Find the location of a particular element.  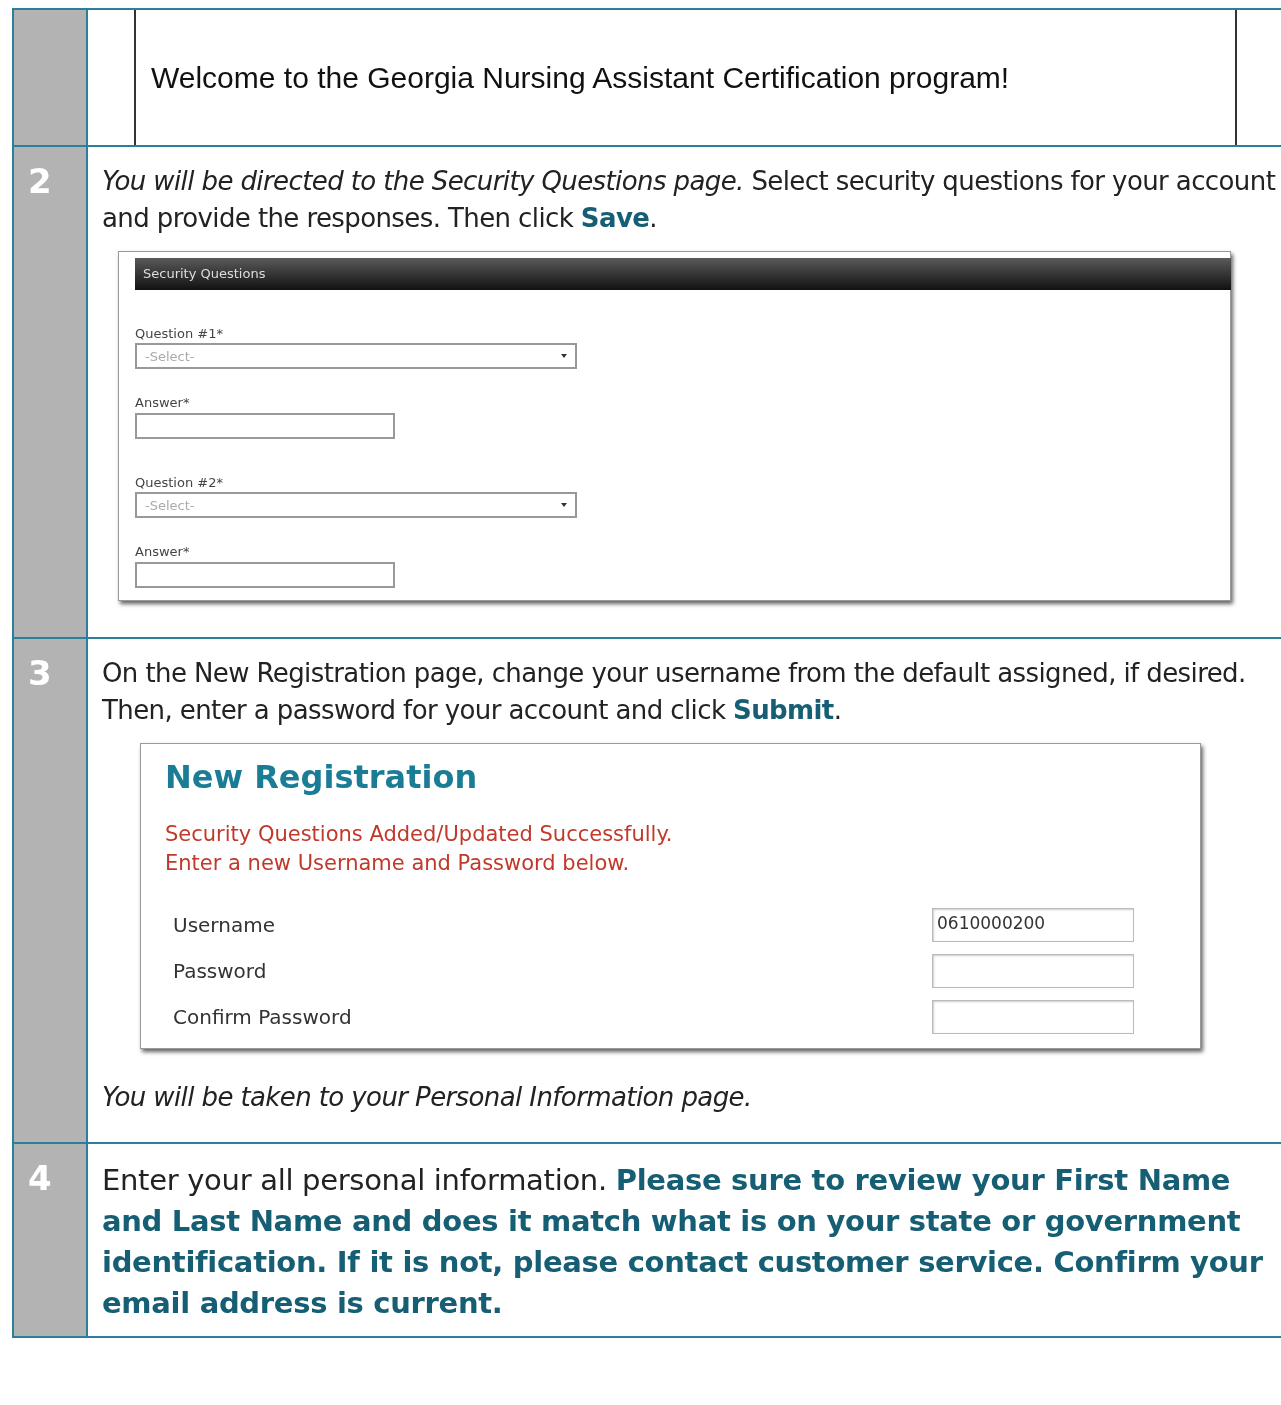

panel-header: Security Questions is located at coordinates (683, 274).